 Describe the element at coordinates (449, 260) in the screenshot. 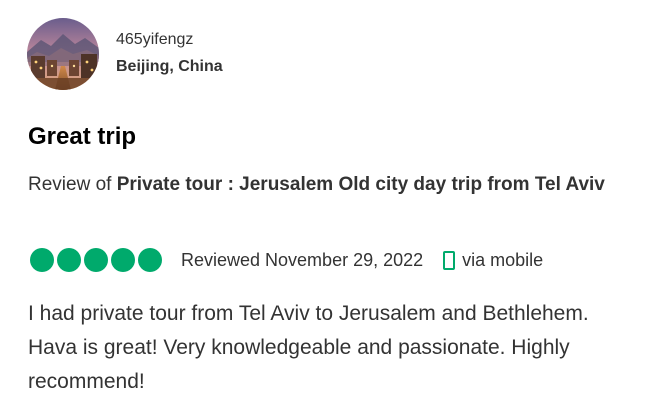

I see `mobile-phone-icon` at that location.